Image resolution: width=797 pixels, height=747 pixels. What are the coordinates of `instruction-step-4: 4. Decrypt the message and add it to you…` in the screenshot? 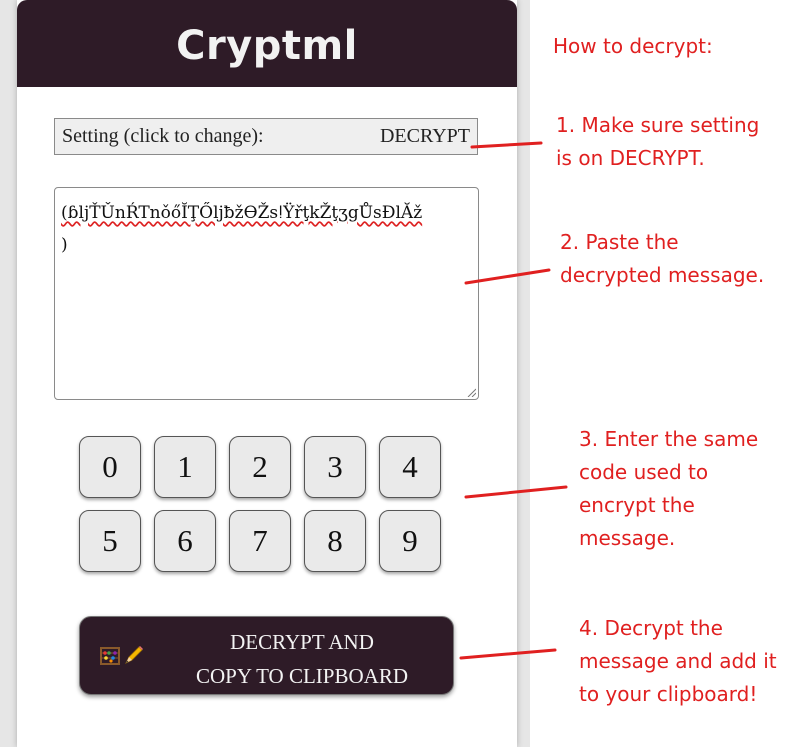 It's located at (678, 661).